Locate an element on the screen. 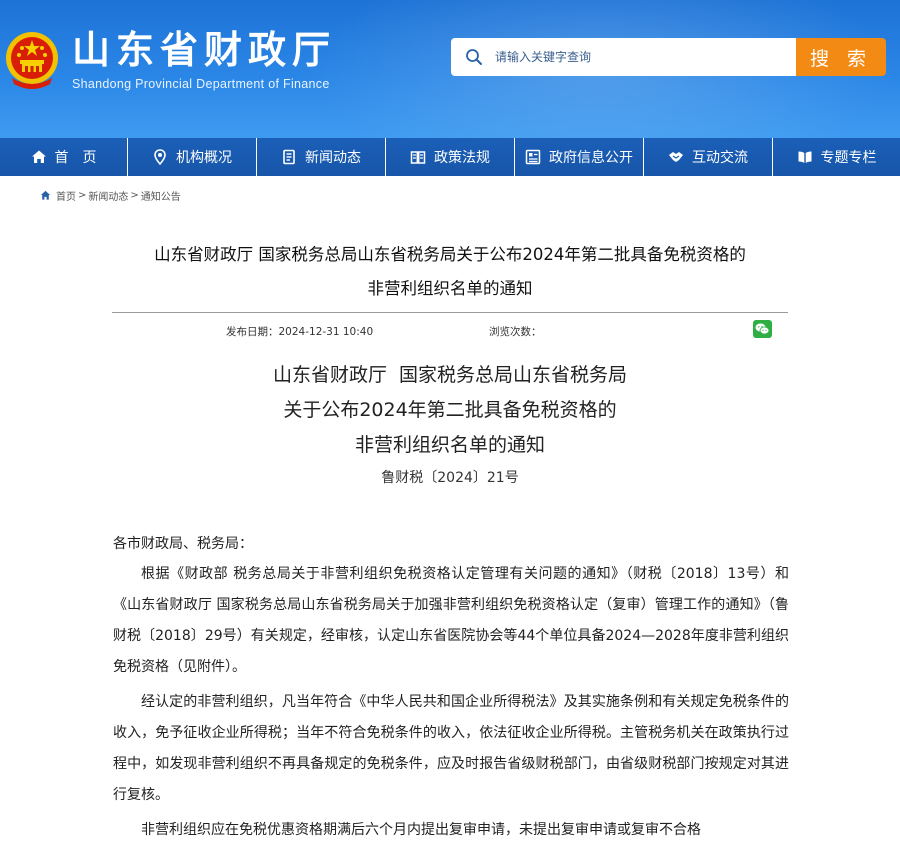 This screenshot has height=856, width=900. publish-date-value: 2024-12-31 10:40 is located at coordinates (326, 332).